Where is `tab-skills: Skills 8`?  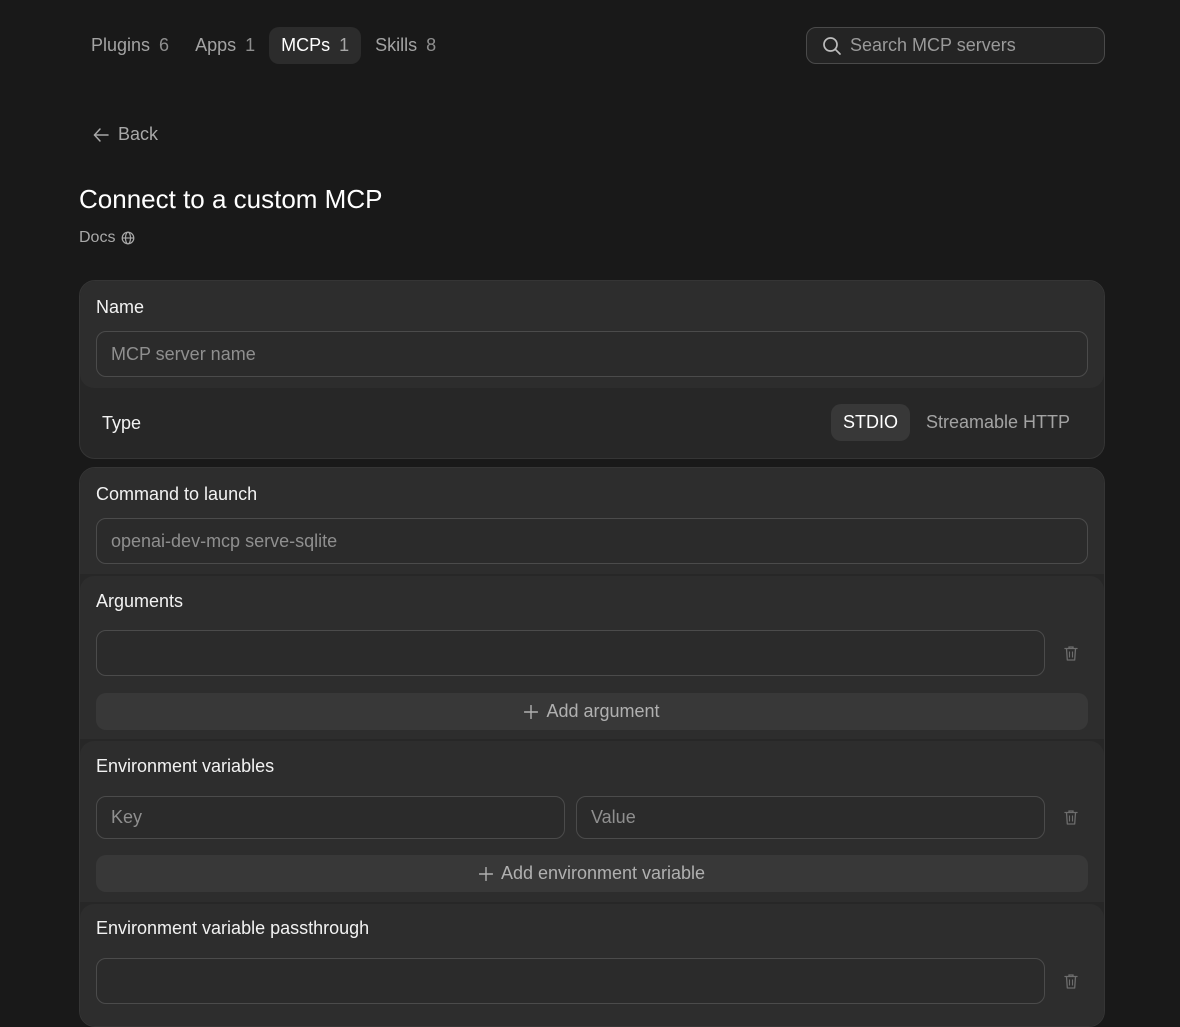 tab-skills: Skills 8 is located at coordinates (405, 45).